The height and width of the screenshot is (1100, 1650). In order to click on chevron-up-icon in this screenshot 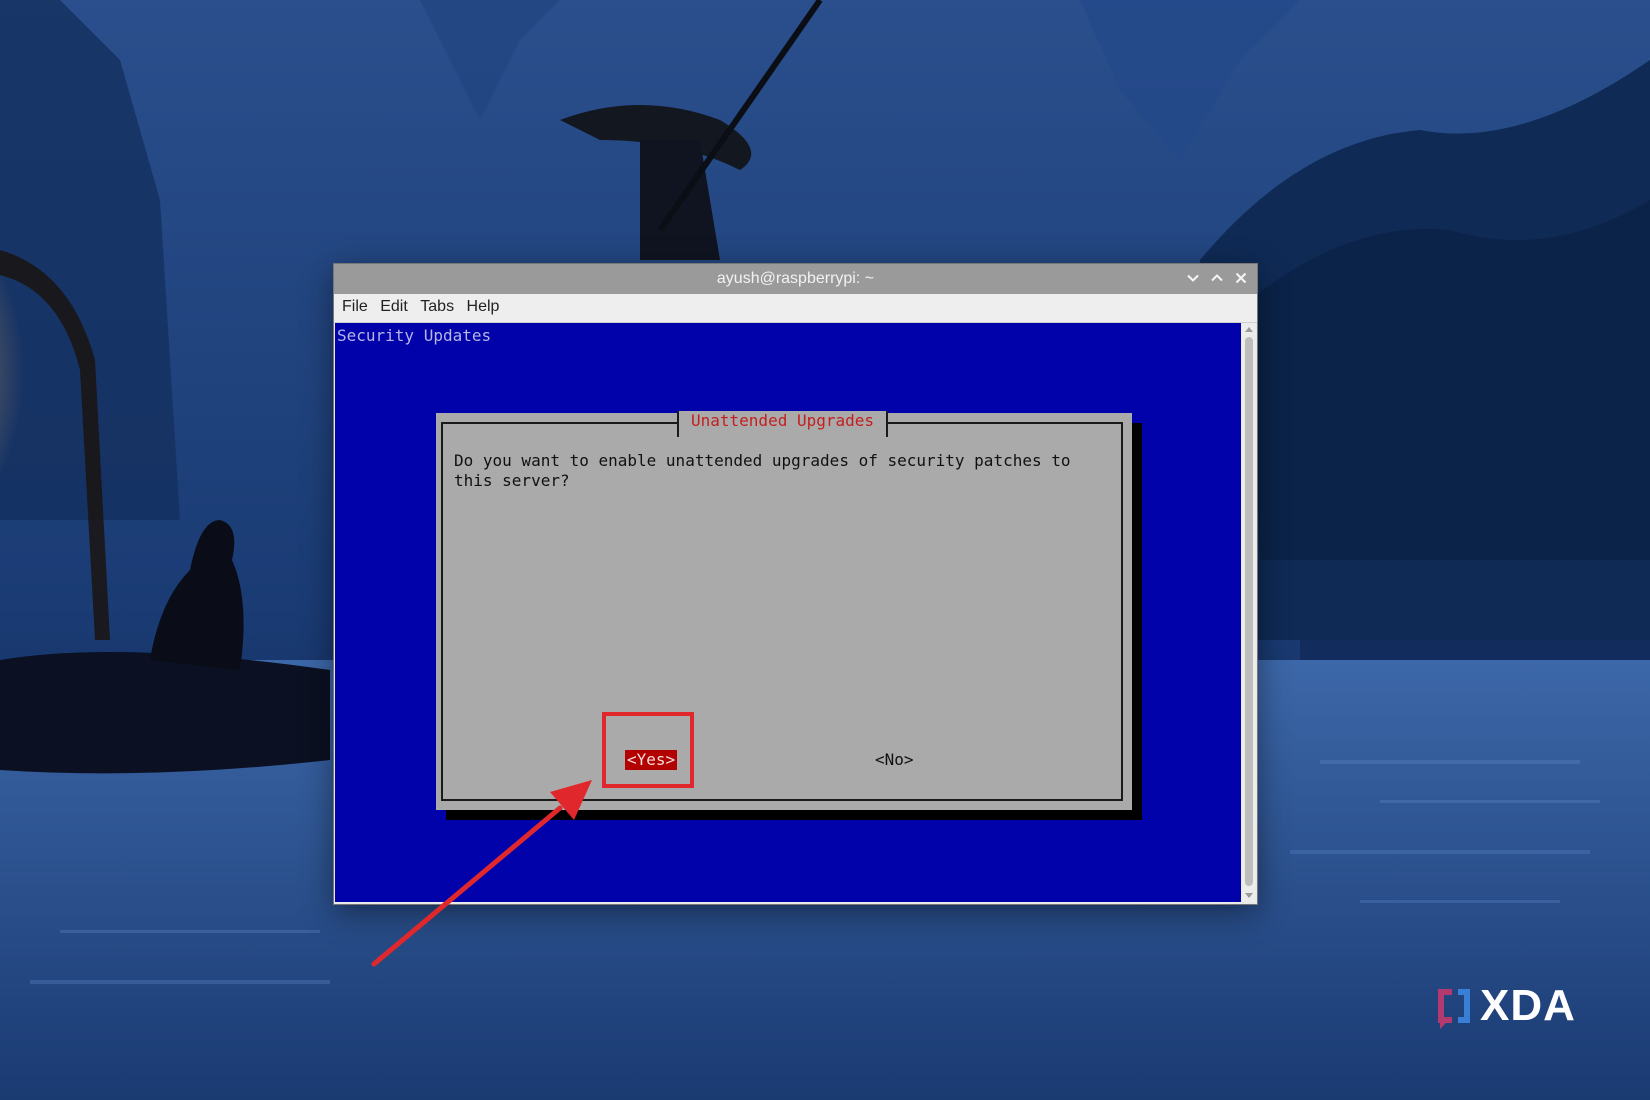, I will do `click(1217, 278)`.